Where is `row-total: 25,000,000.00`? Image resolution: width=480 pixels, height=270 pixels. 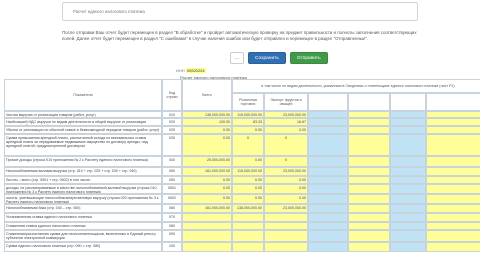 row-total: 25,000,000.00 is located at coordinates (207, 161).